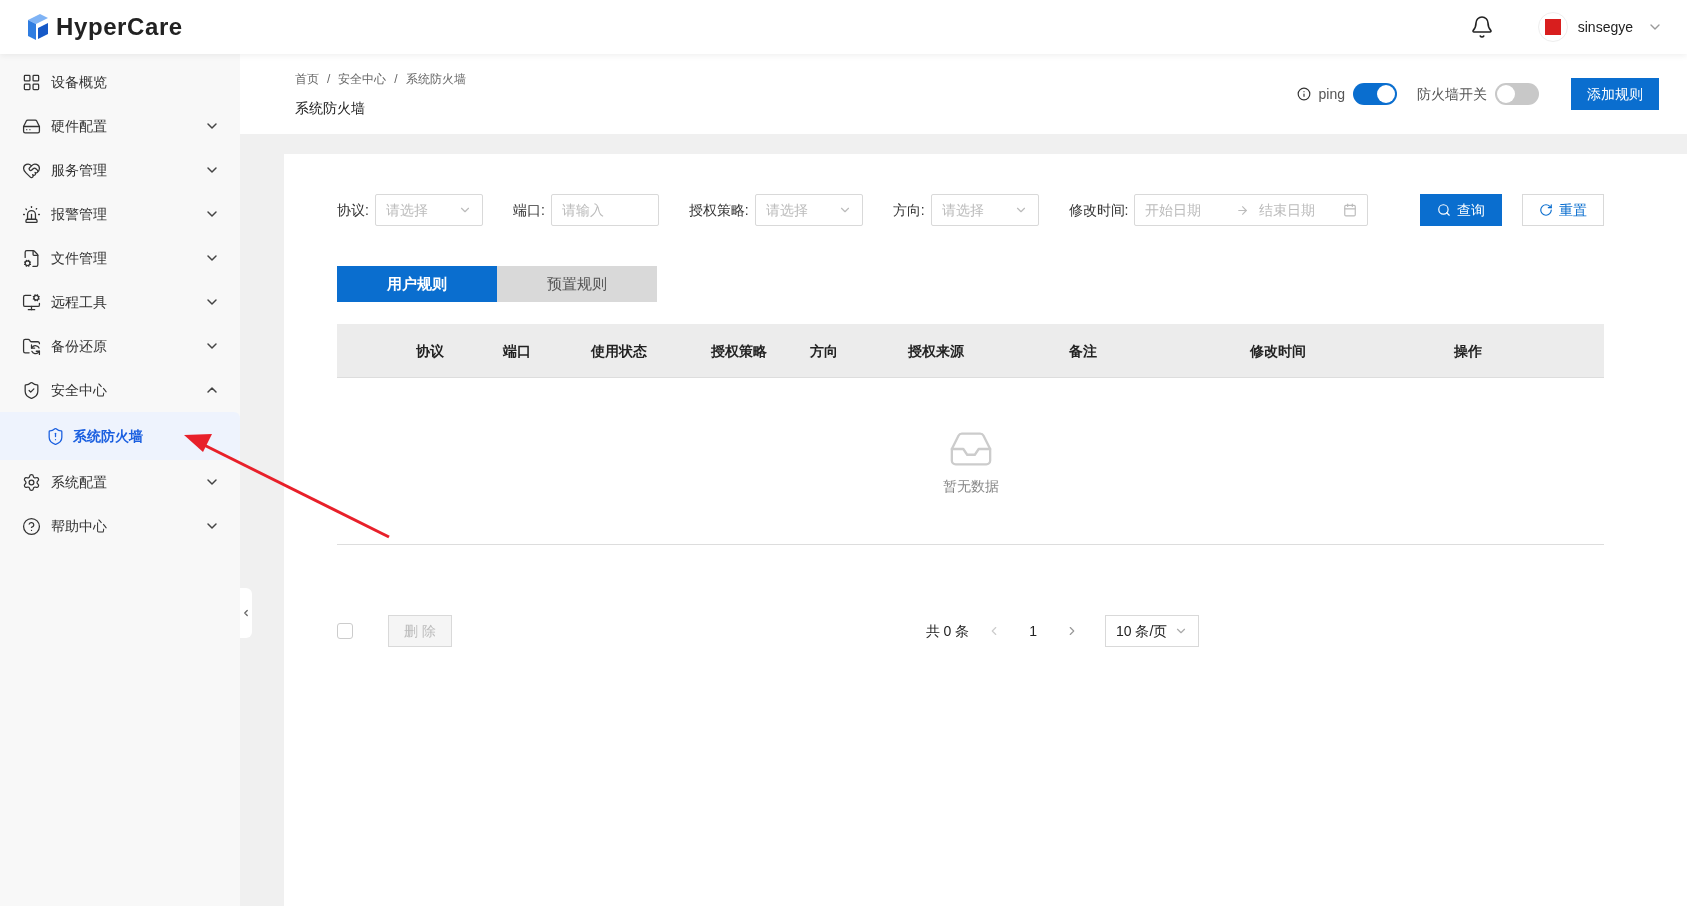 The height and width of the screenshot is (906, 1687). Describe the element at coordinates (1083, 350) in the screenshot. I see `column-header: 备注` at that location.